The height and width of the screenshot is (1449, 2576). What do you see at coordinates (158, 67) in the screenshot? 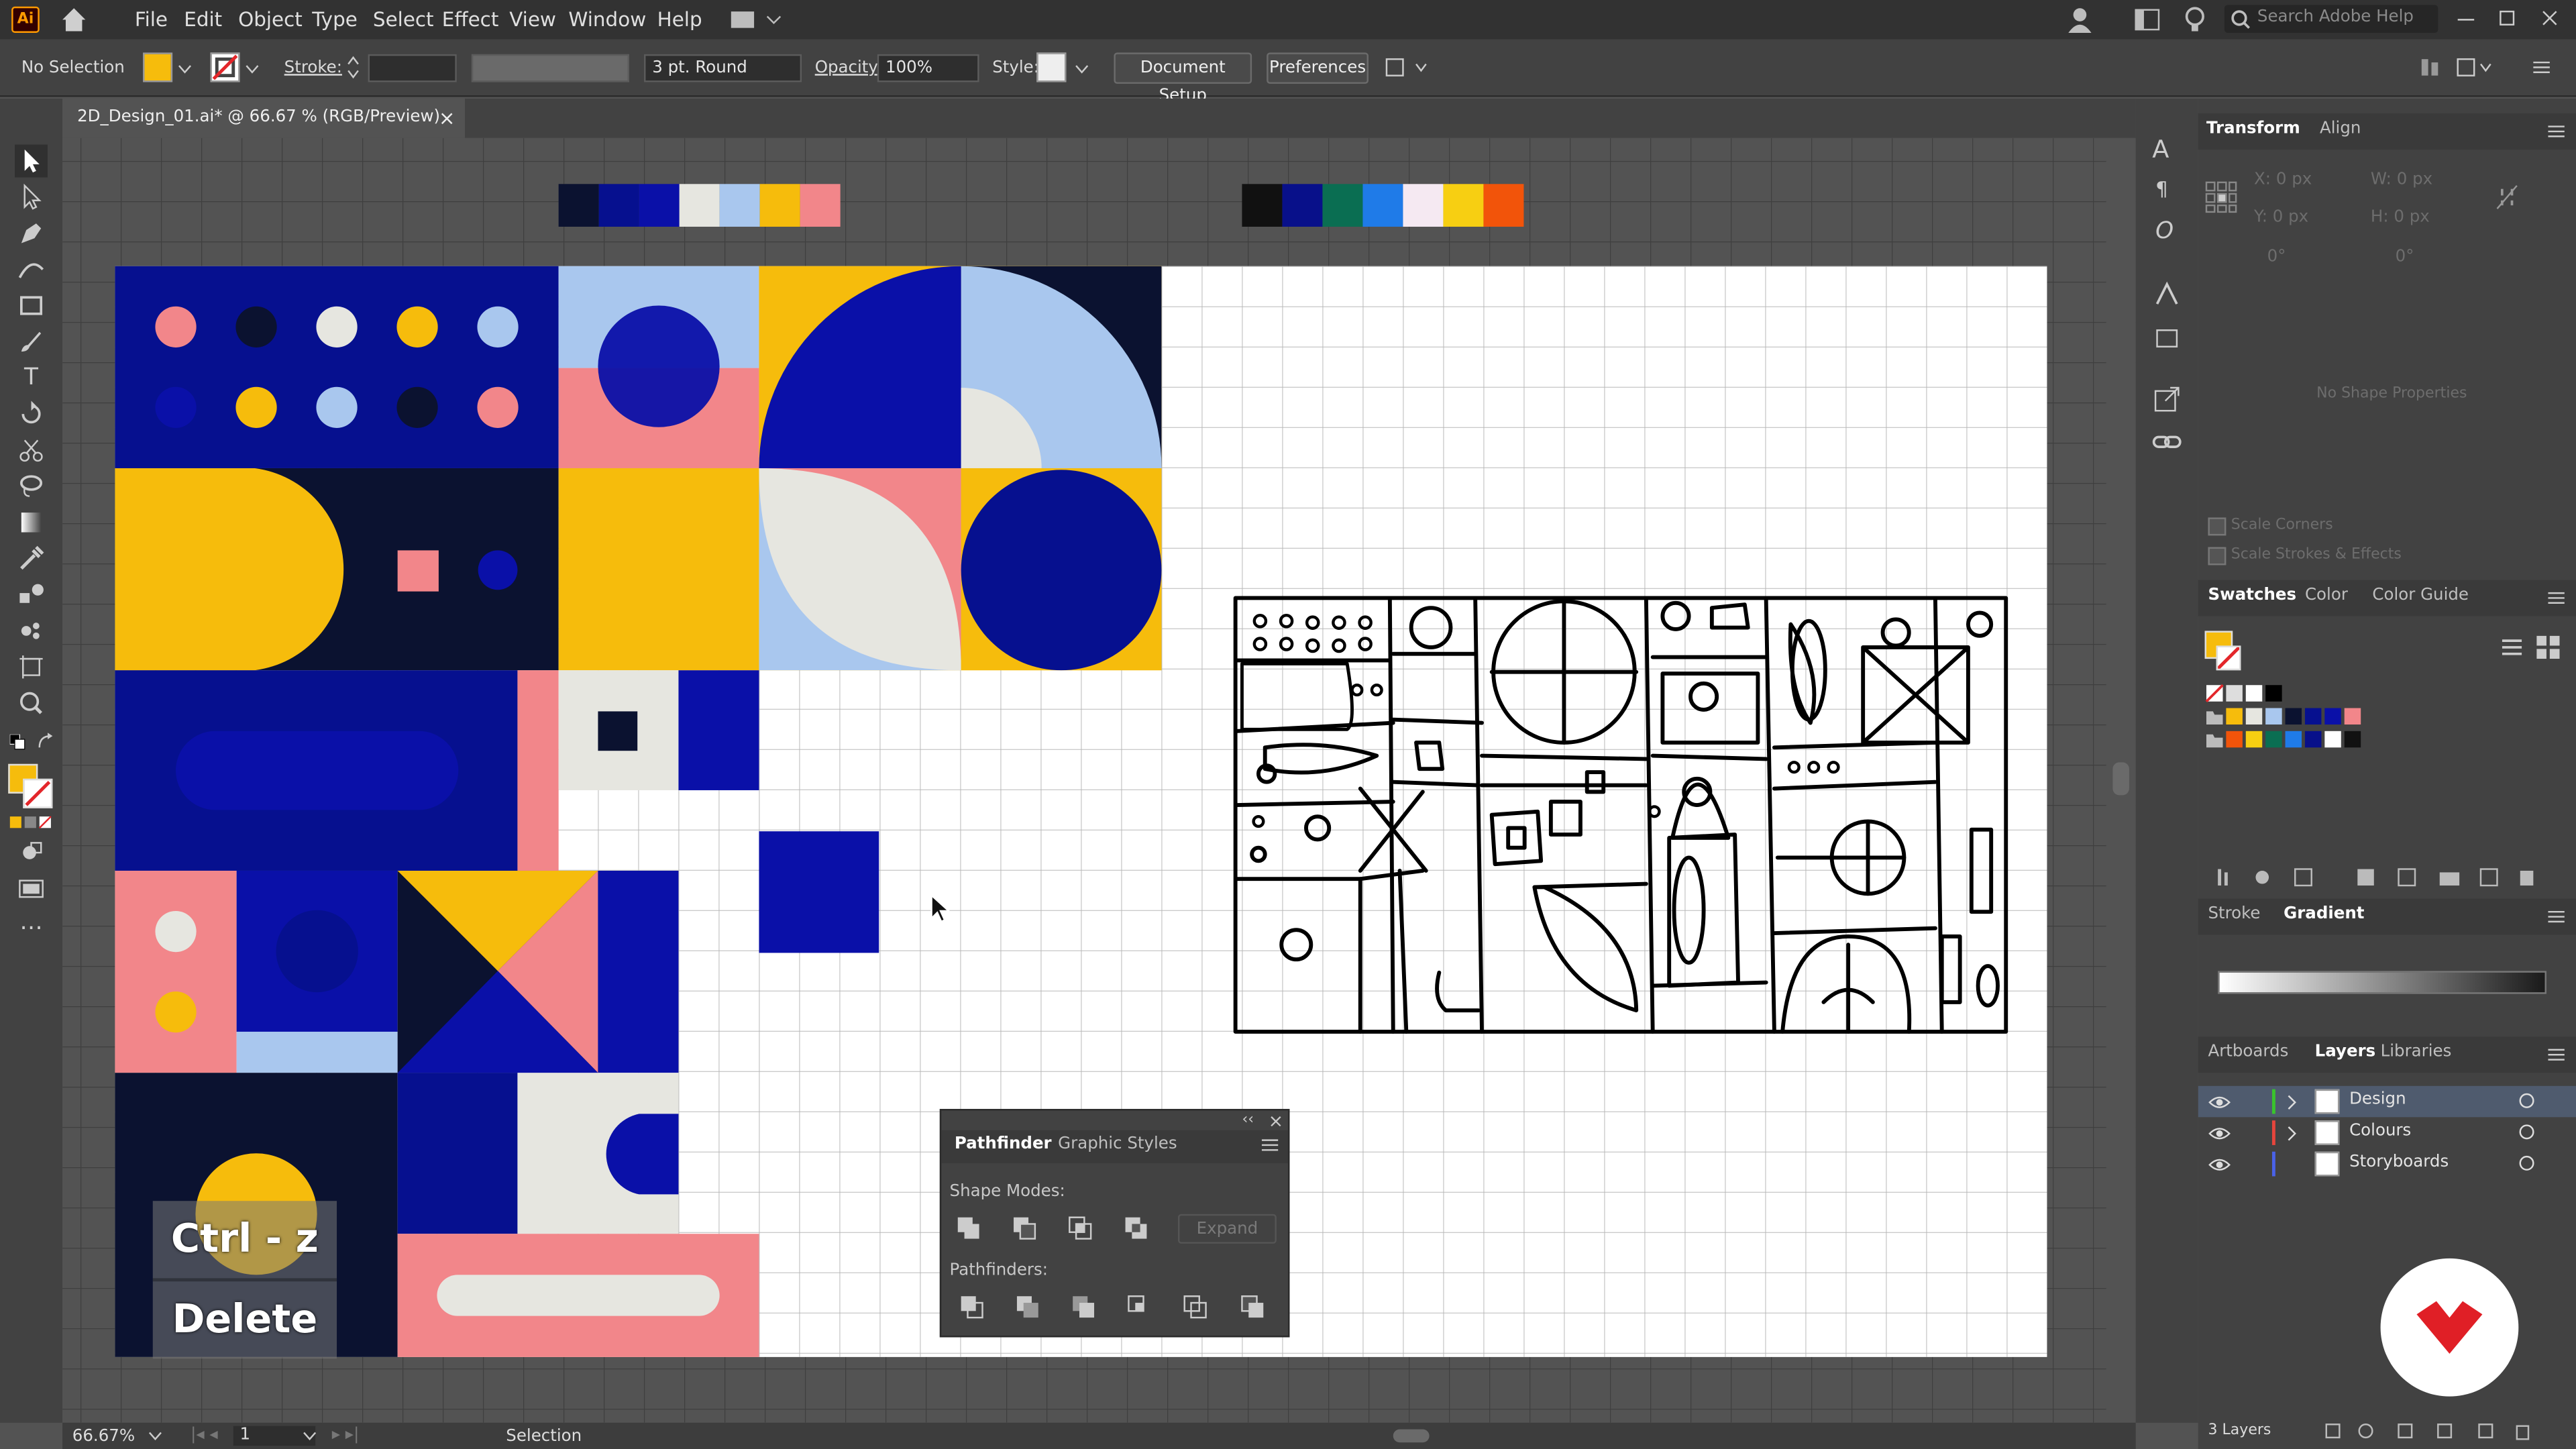
I see `fill-swatch` at bounding box center [158, 67].